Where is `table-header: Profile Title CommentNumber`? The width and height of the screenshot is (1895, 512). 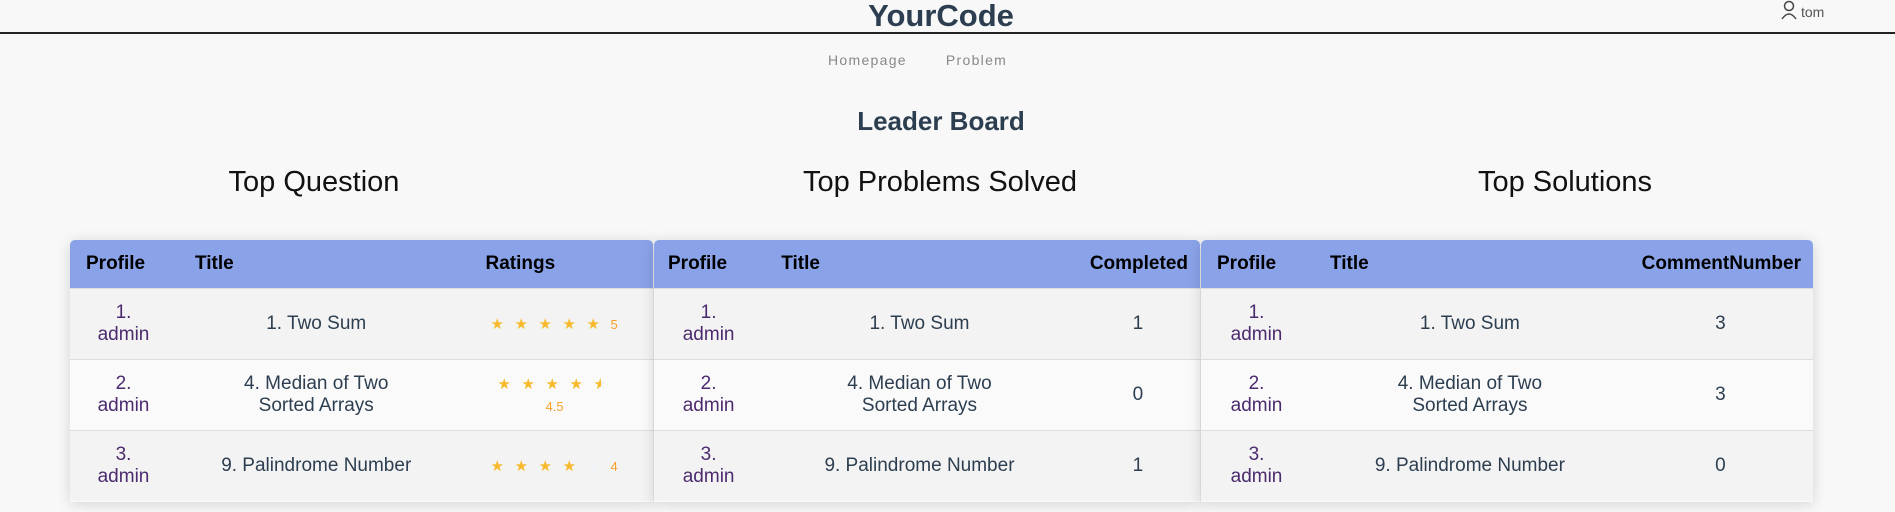
table-header: Profile Title CommentNumber is located at coordinates (1507, 264).